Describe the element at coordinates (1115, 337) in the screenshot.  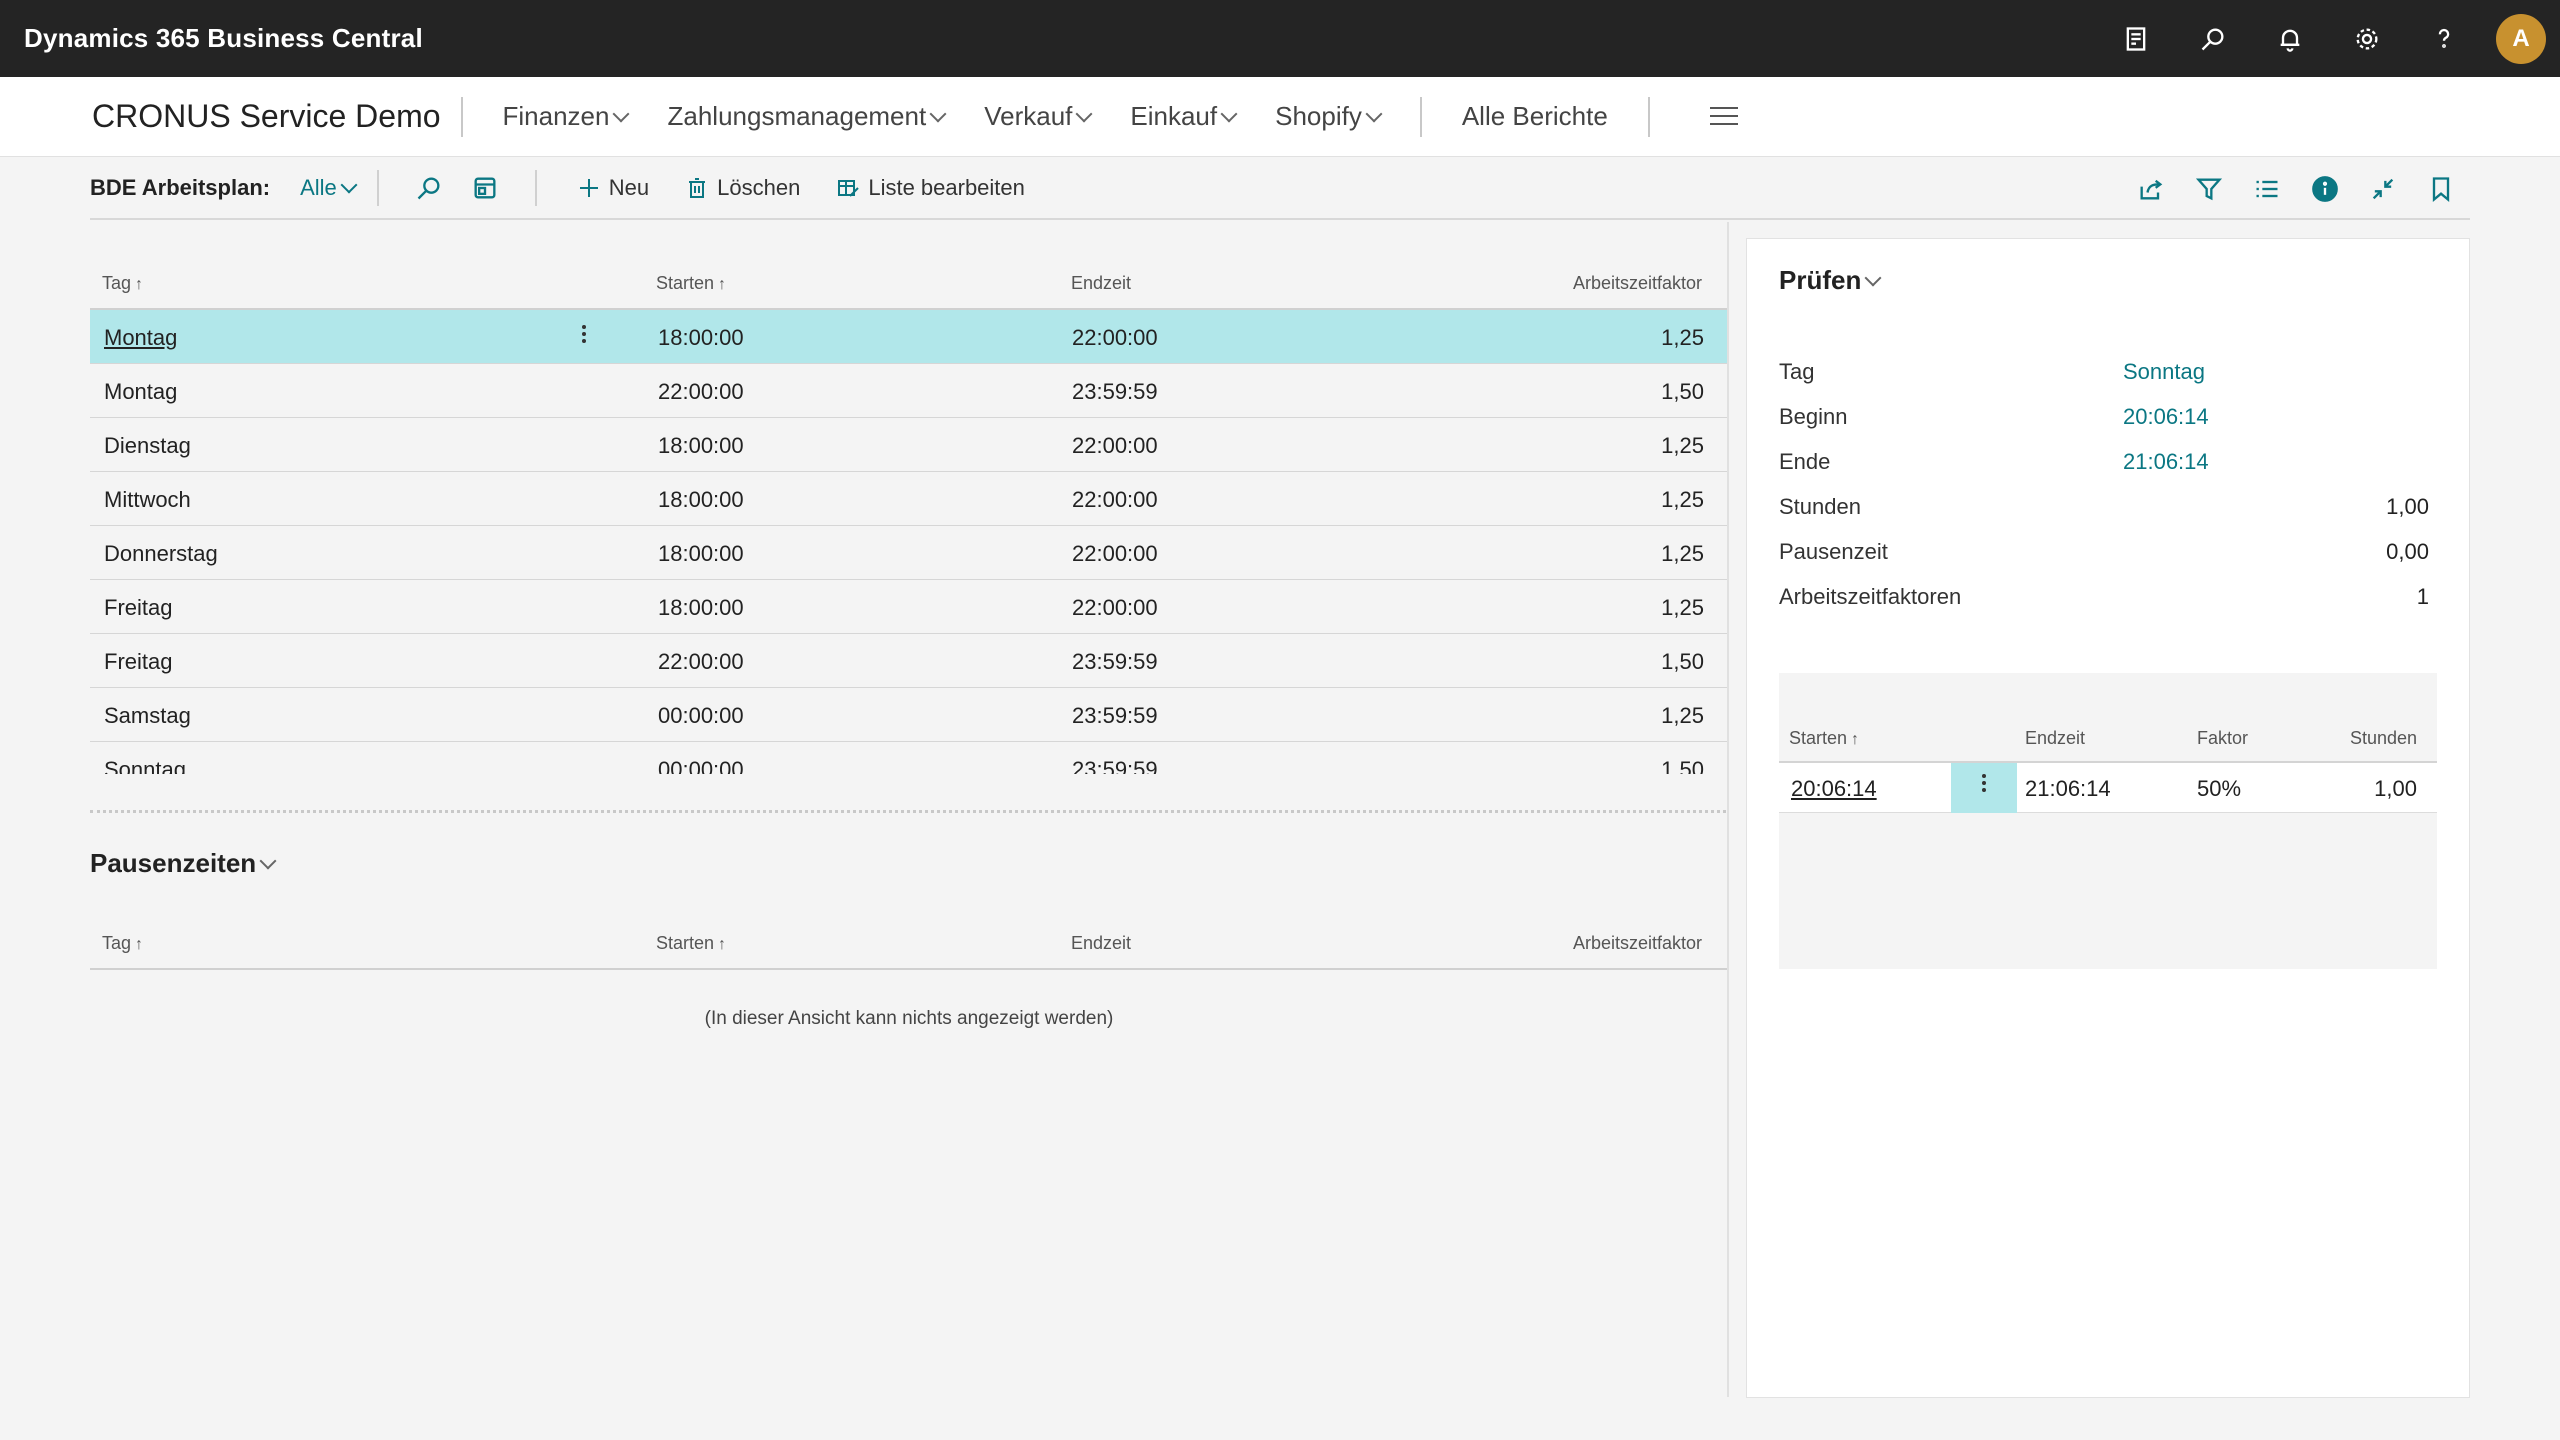
I see `cell-end: 22:00:00` at that location.